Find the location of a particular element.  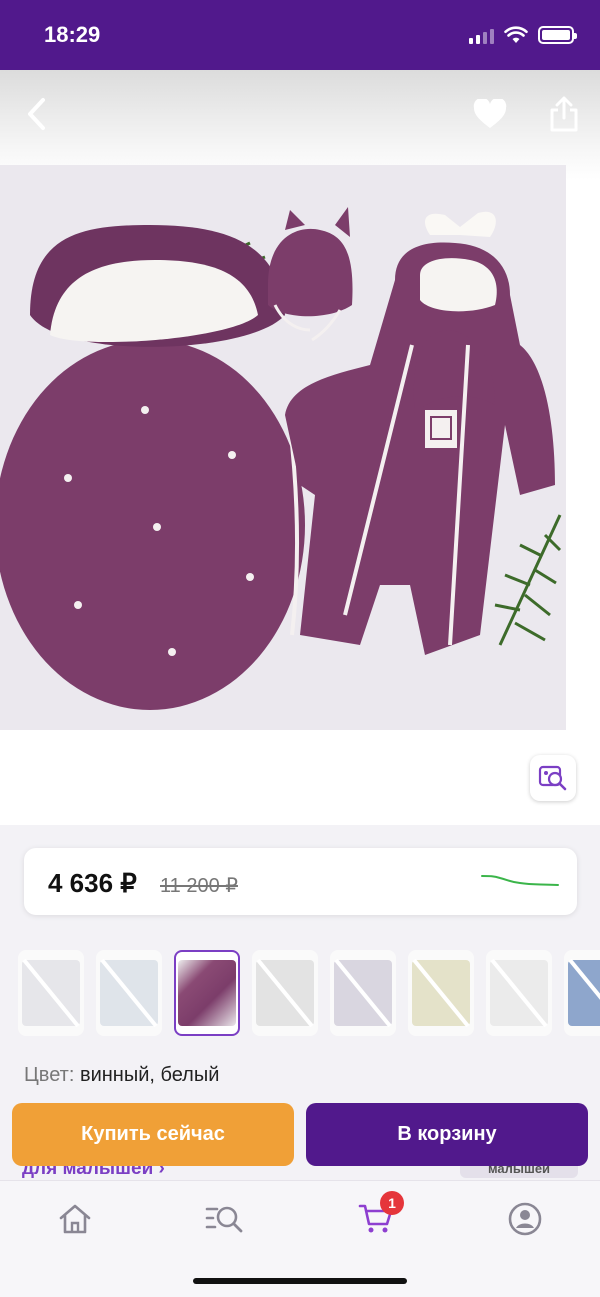

share-icon is located at coordinates (564, 114).